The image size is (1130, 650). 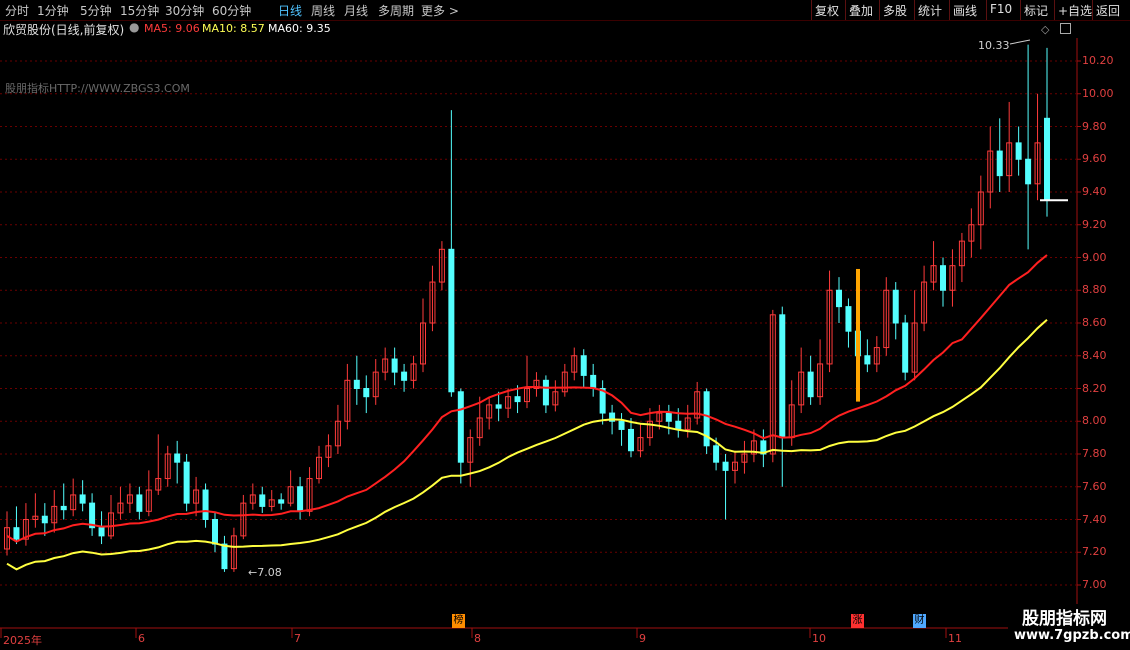 I want to click on watermark-line2: www.7gpzb.com, so click(x=1072, y=635).